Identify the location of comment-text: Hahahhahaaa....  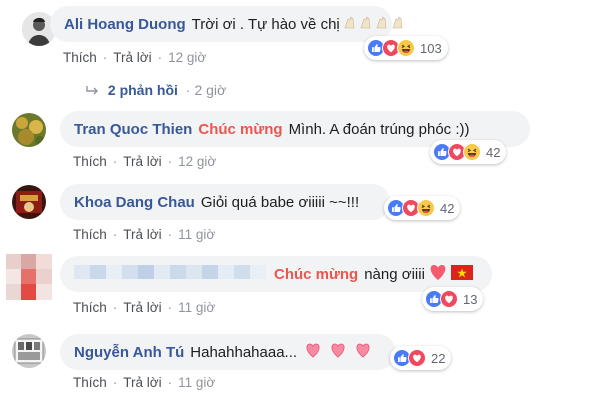
(244, 352).